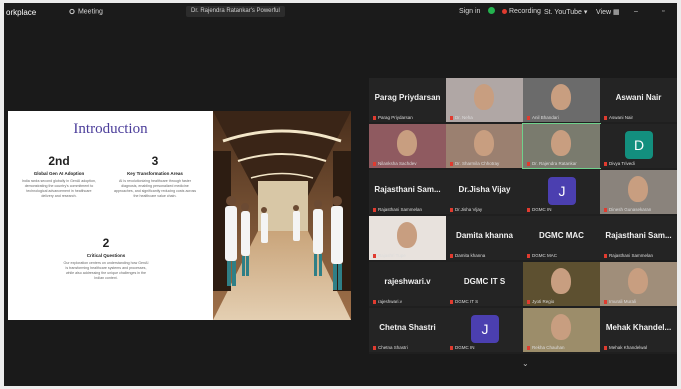  I want to click on metric-number: 2nd, so click(59, 161).